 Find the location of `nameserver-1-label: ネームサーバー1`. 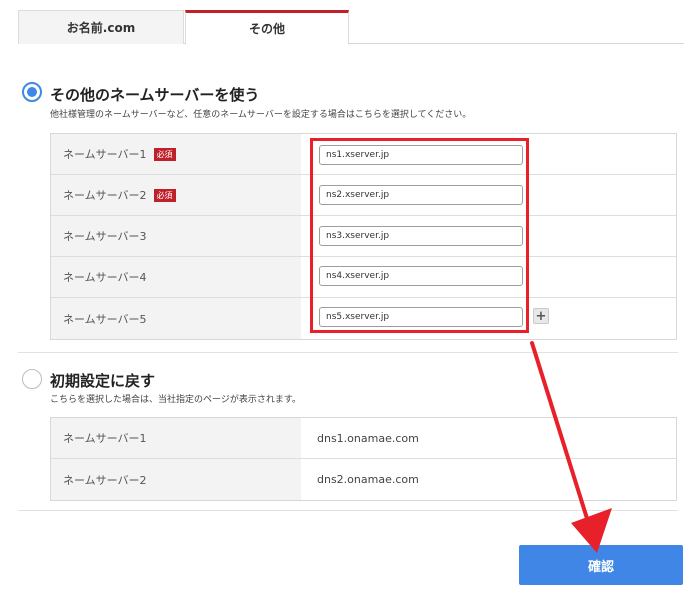

nameserver-1-label: ネームサーバー1 is located at coordinates (105, 154).